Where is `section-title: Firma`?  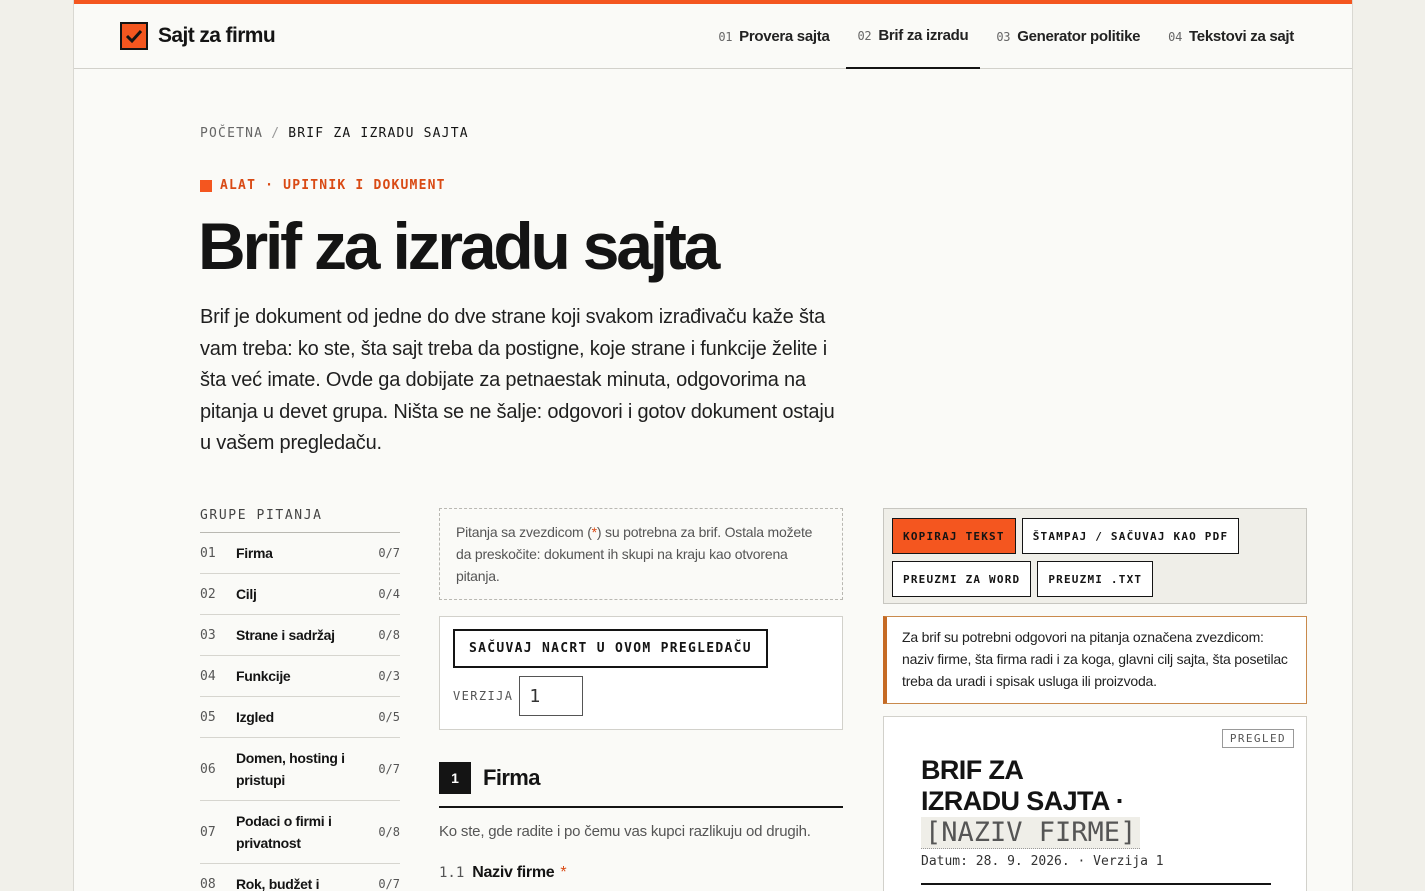 section-title: Firma is located at coordinates (512, 777).